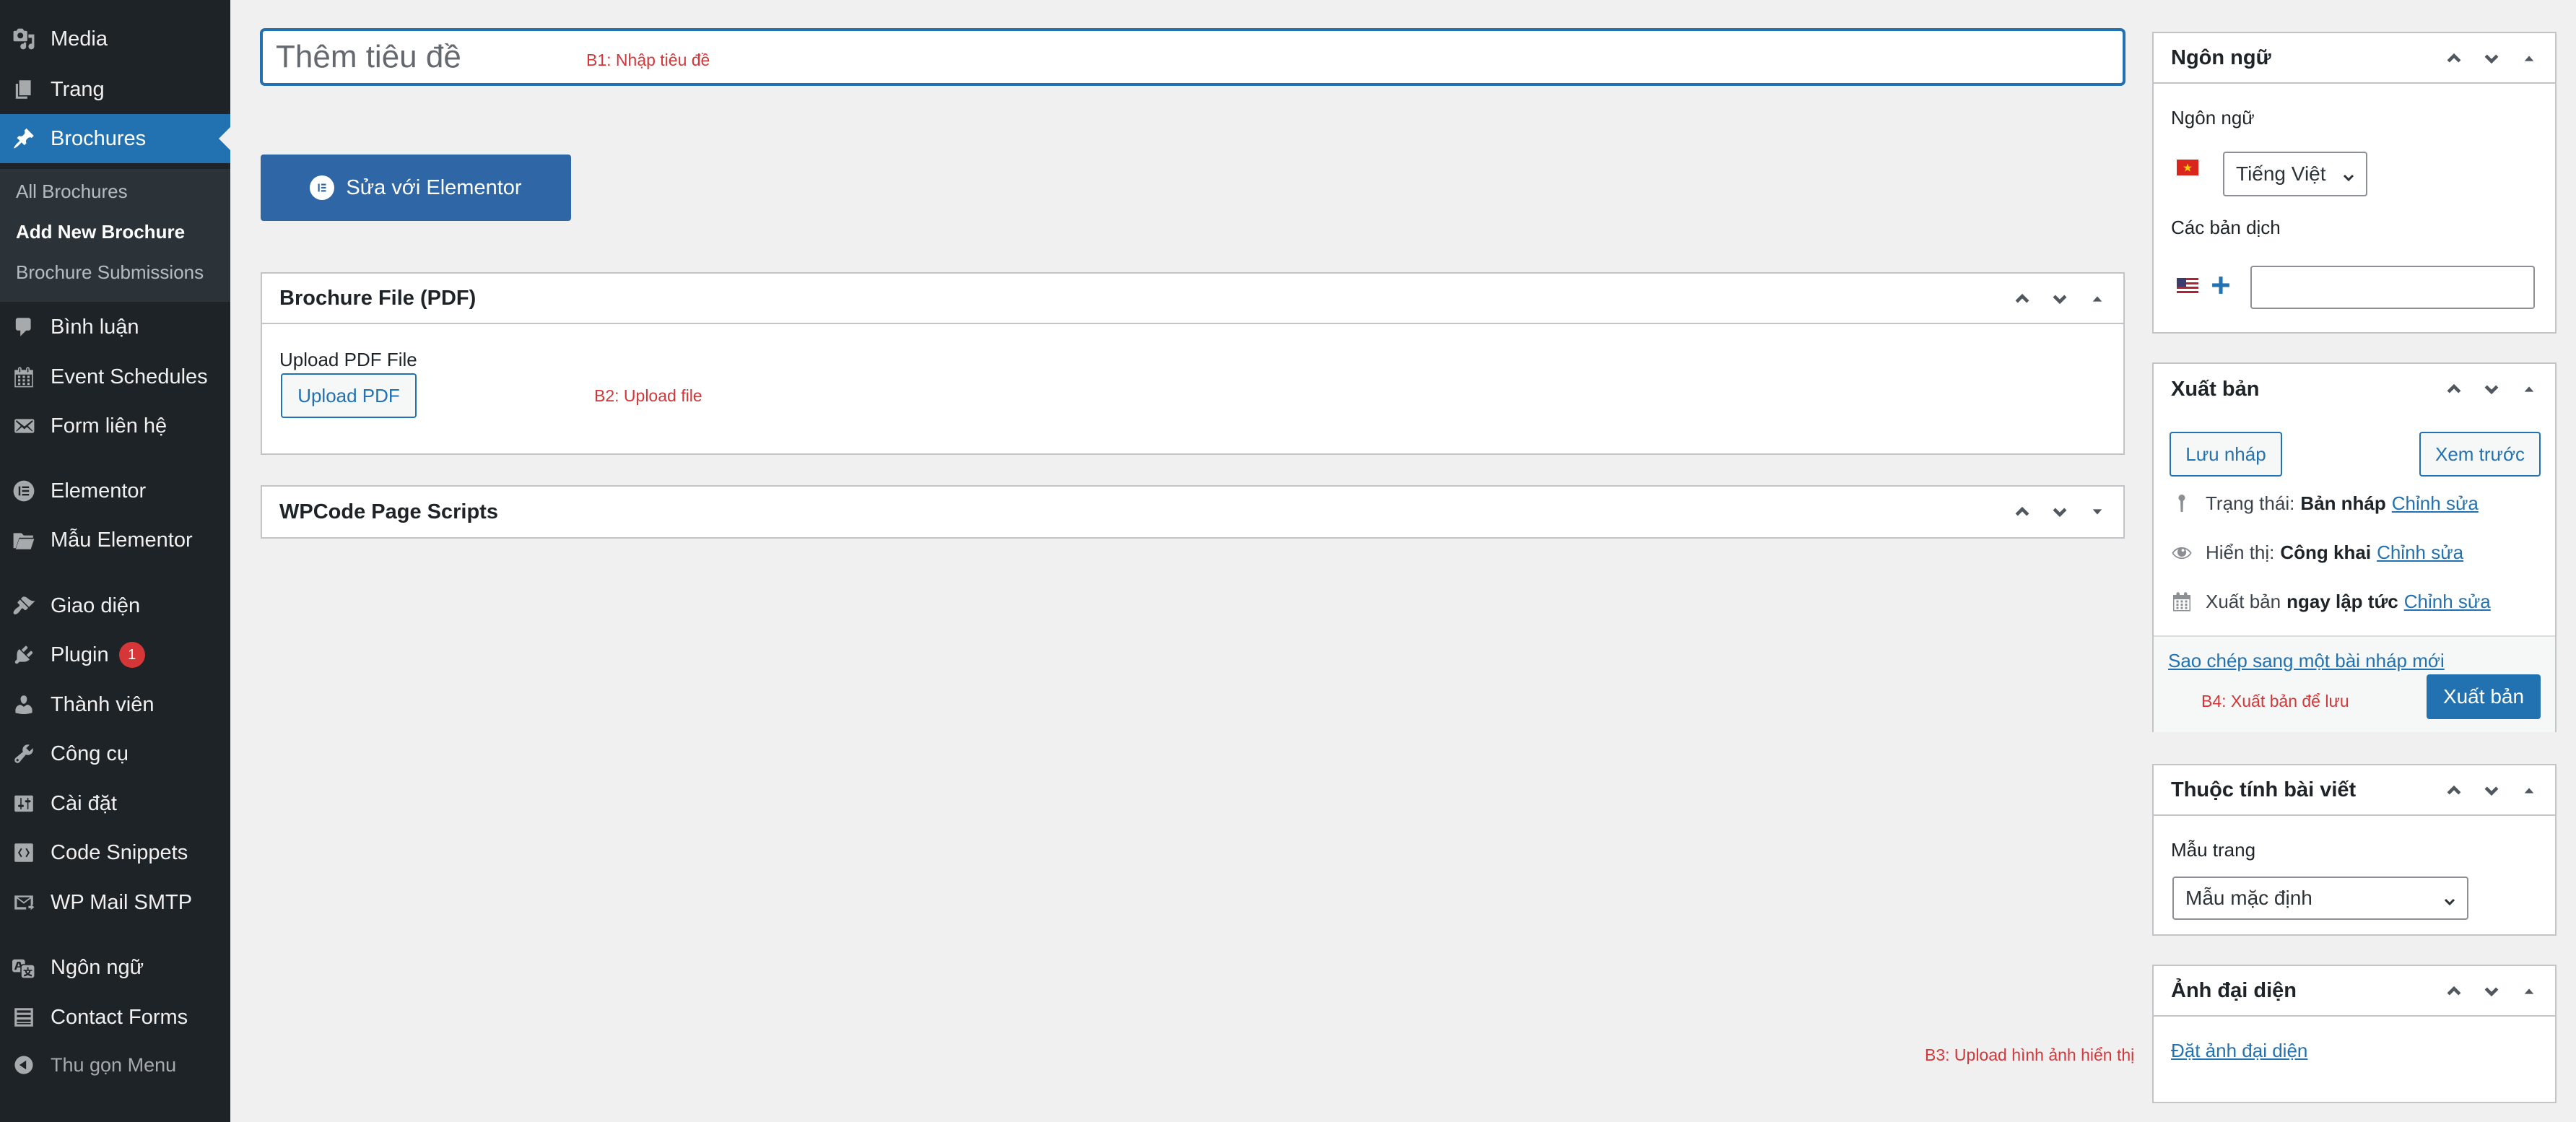  Describe the element at coordinates (24, 852) in the screenshot. I see `code-icon` at that location.